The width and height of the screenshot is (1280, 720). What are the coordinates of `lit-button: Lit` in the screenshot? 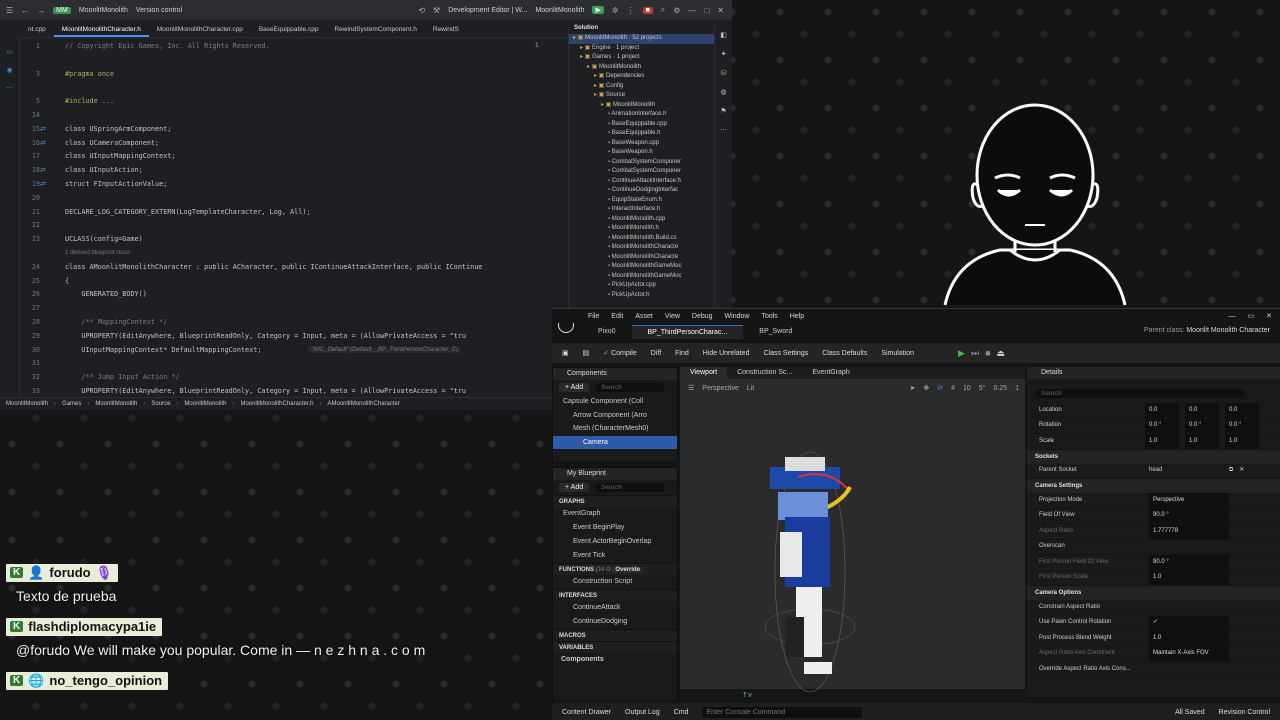 It's located at (750, 388).